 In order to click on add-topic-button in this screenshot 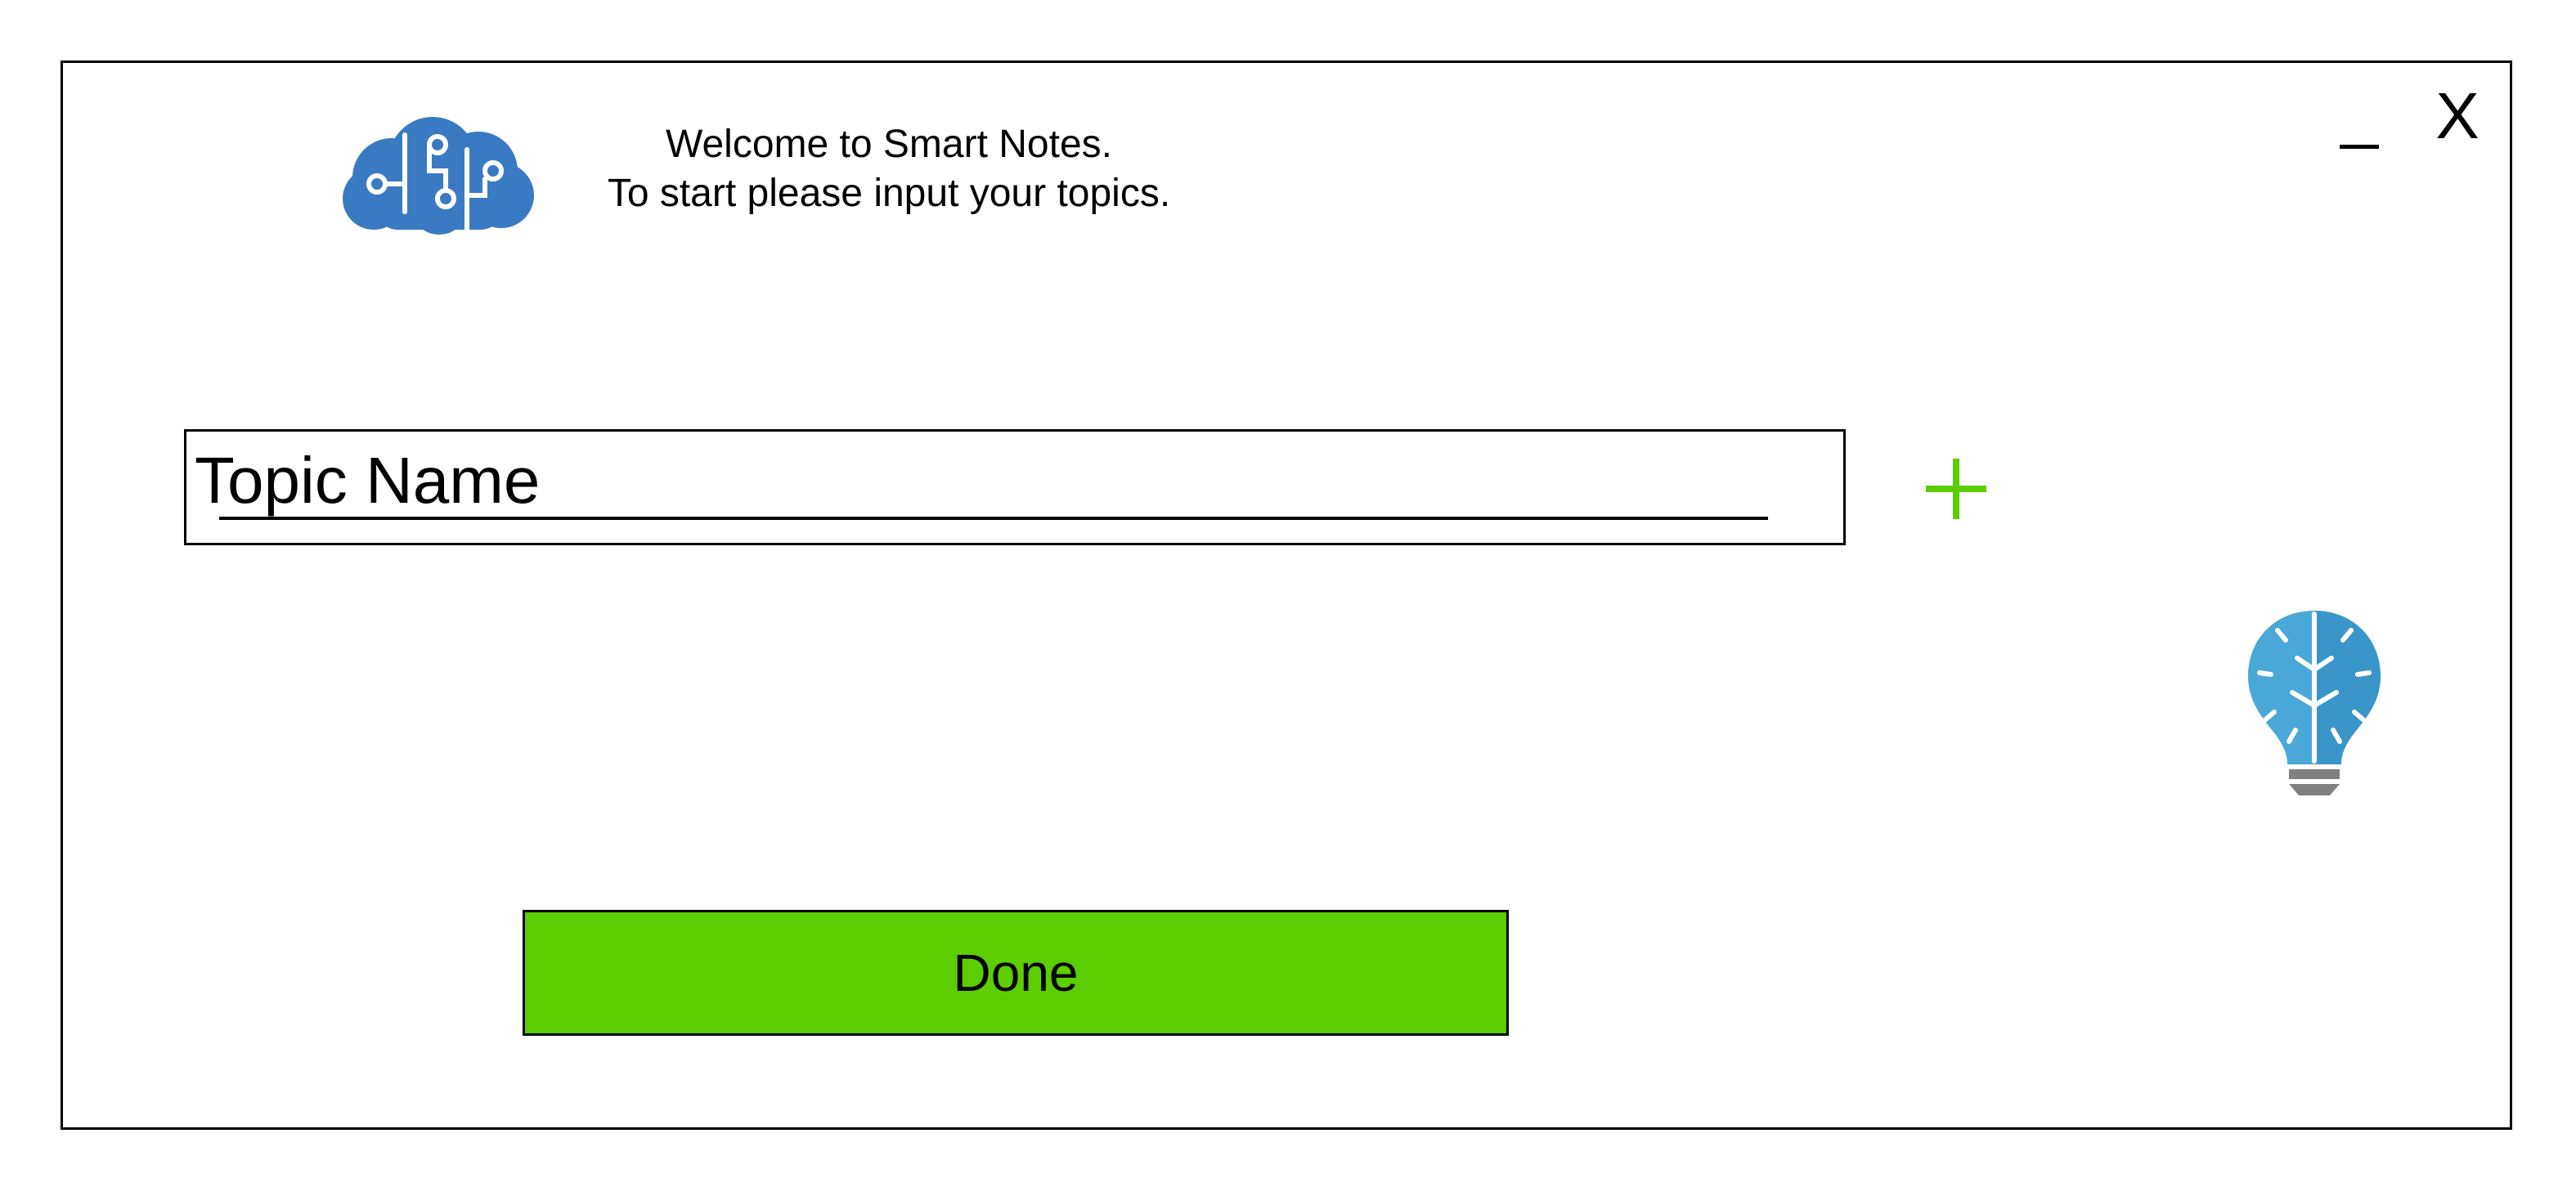, I will do `click(1956, 489)`.